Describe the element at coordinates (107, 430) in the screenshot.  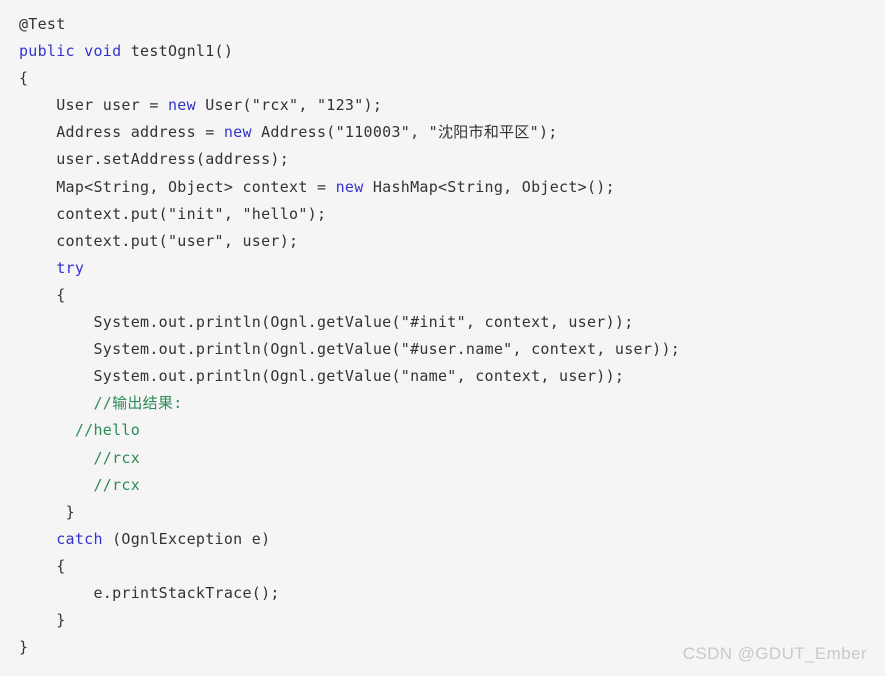
I see `code-comment: //hello` at that location.